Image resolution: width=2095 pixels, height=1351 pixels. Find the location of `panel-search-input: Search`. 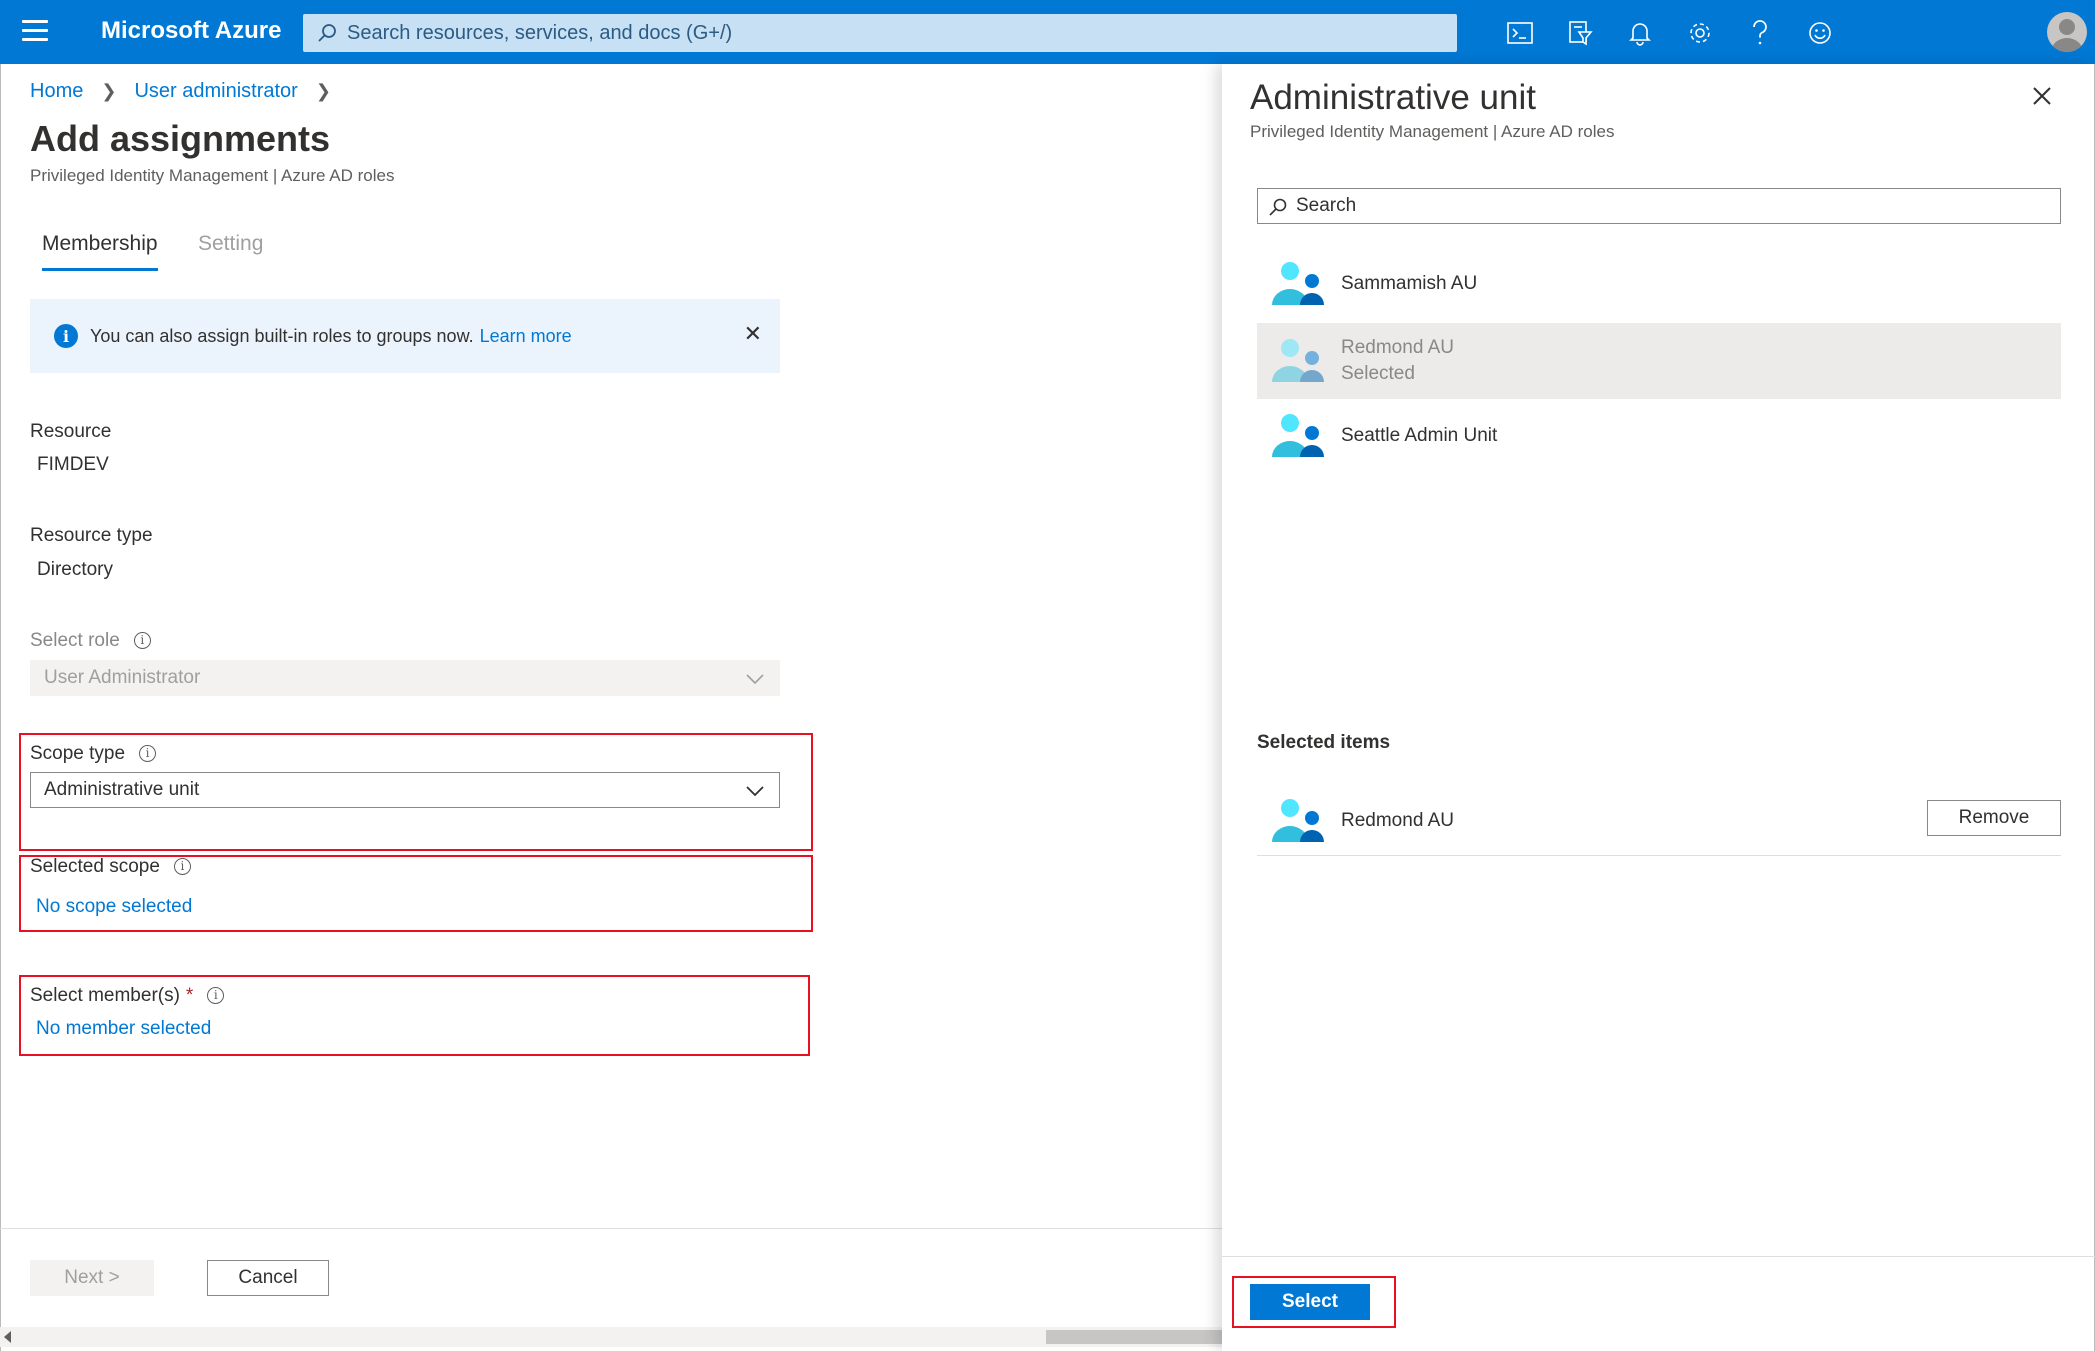

panel-search-input: Search is located at coordinates (1659, 206).